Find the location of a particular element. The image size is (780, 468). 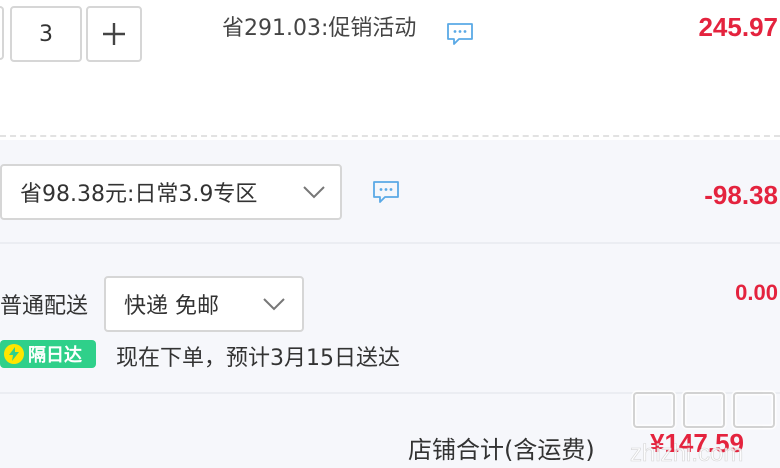

promotion-text: 省291.03:促销活动 is located at coordinates (319, 28).